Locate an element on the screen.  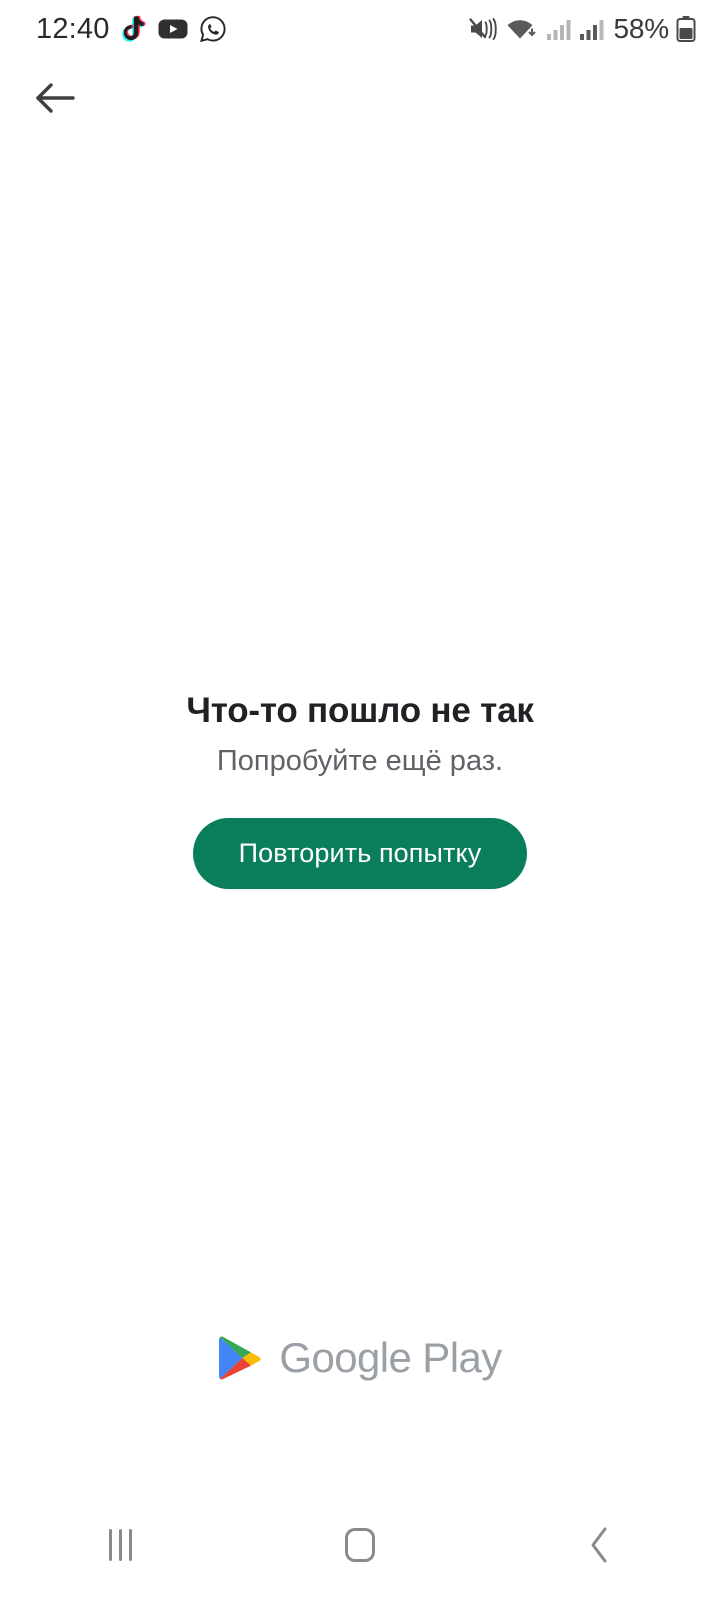
status-bar-right: 58% is located at coordinates (582, 29).